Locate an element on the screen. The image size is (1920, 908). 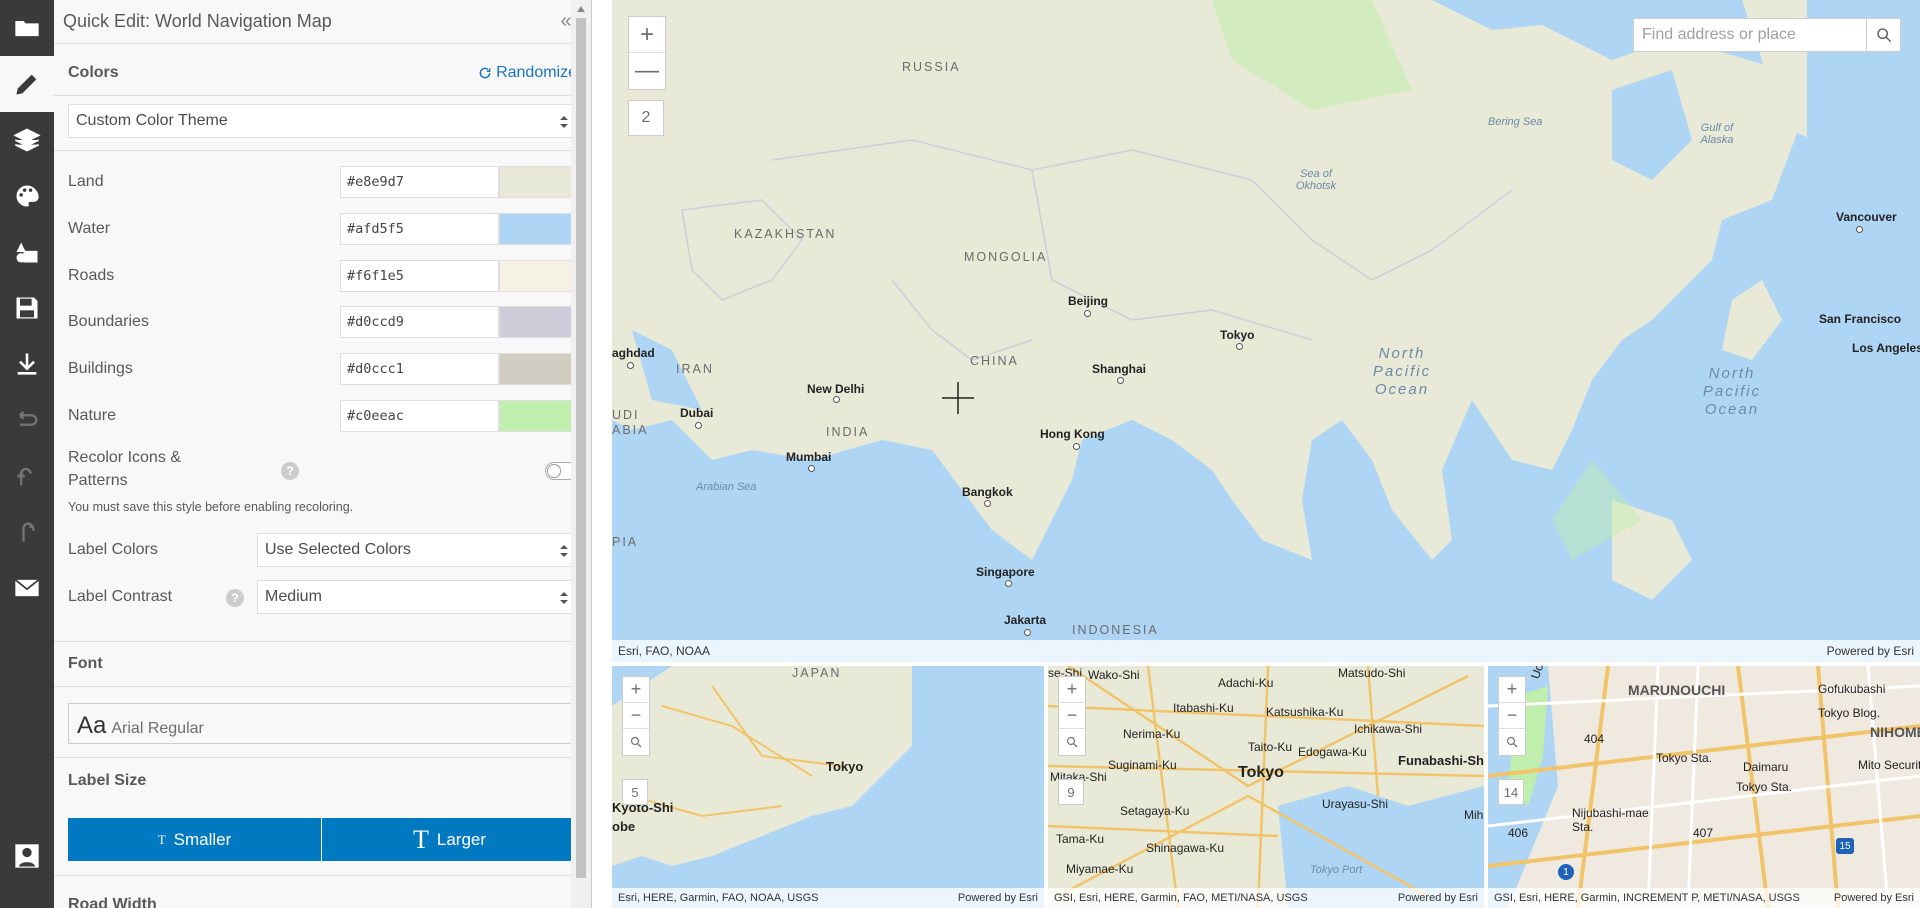
search-input is located at coordinates (1750, 35).